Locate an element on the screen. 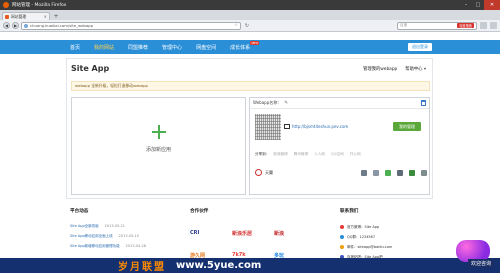 The height and width of the screenshot is (273, 500). action-icons is located at coordinates (391, 172).